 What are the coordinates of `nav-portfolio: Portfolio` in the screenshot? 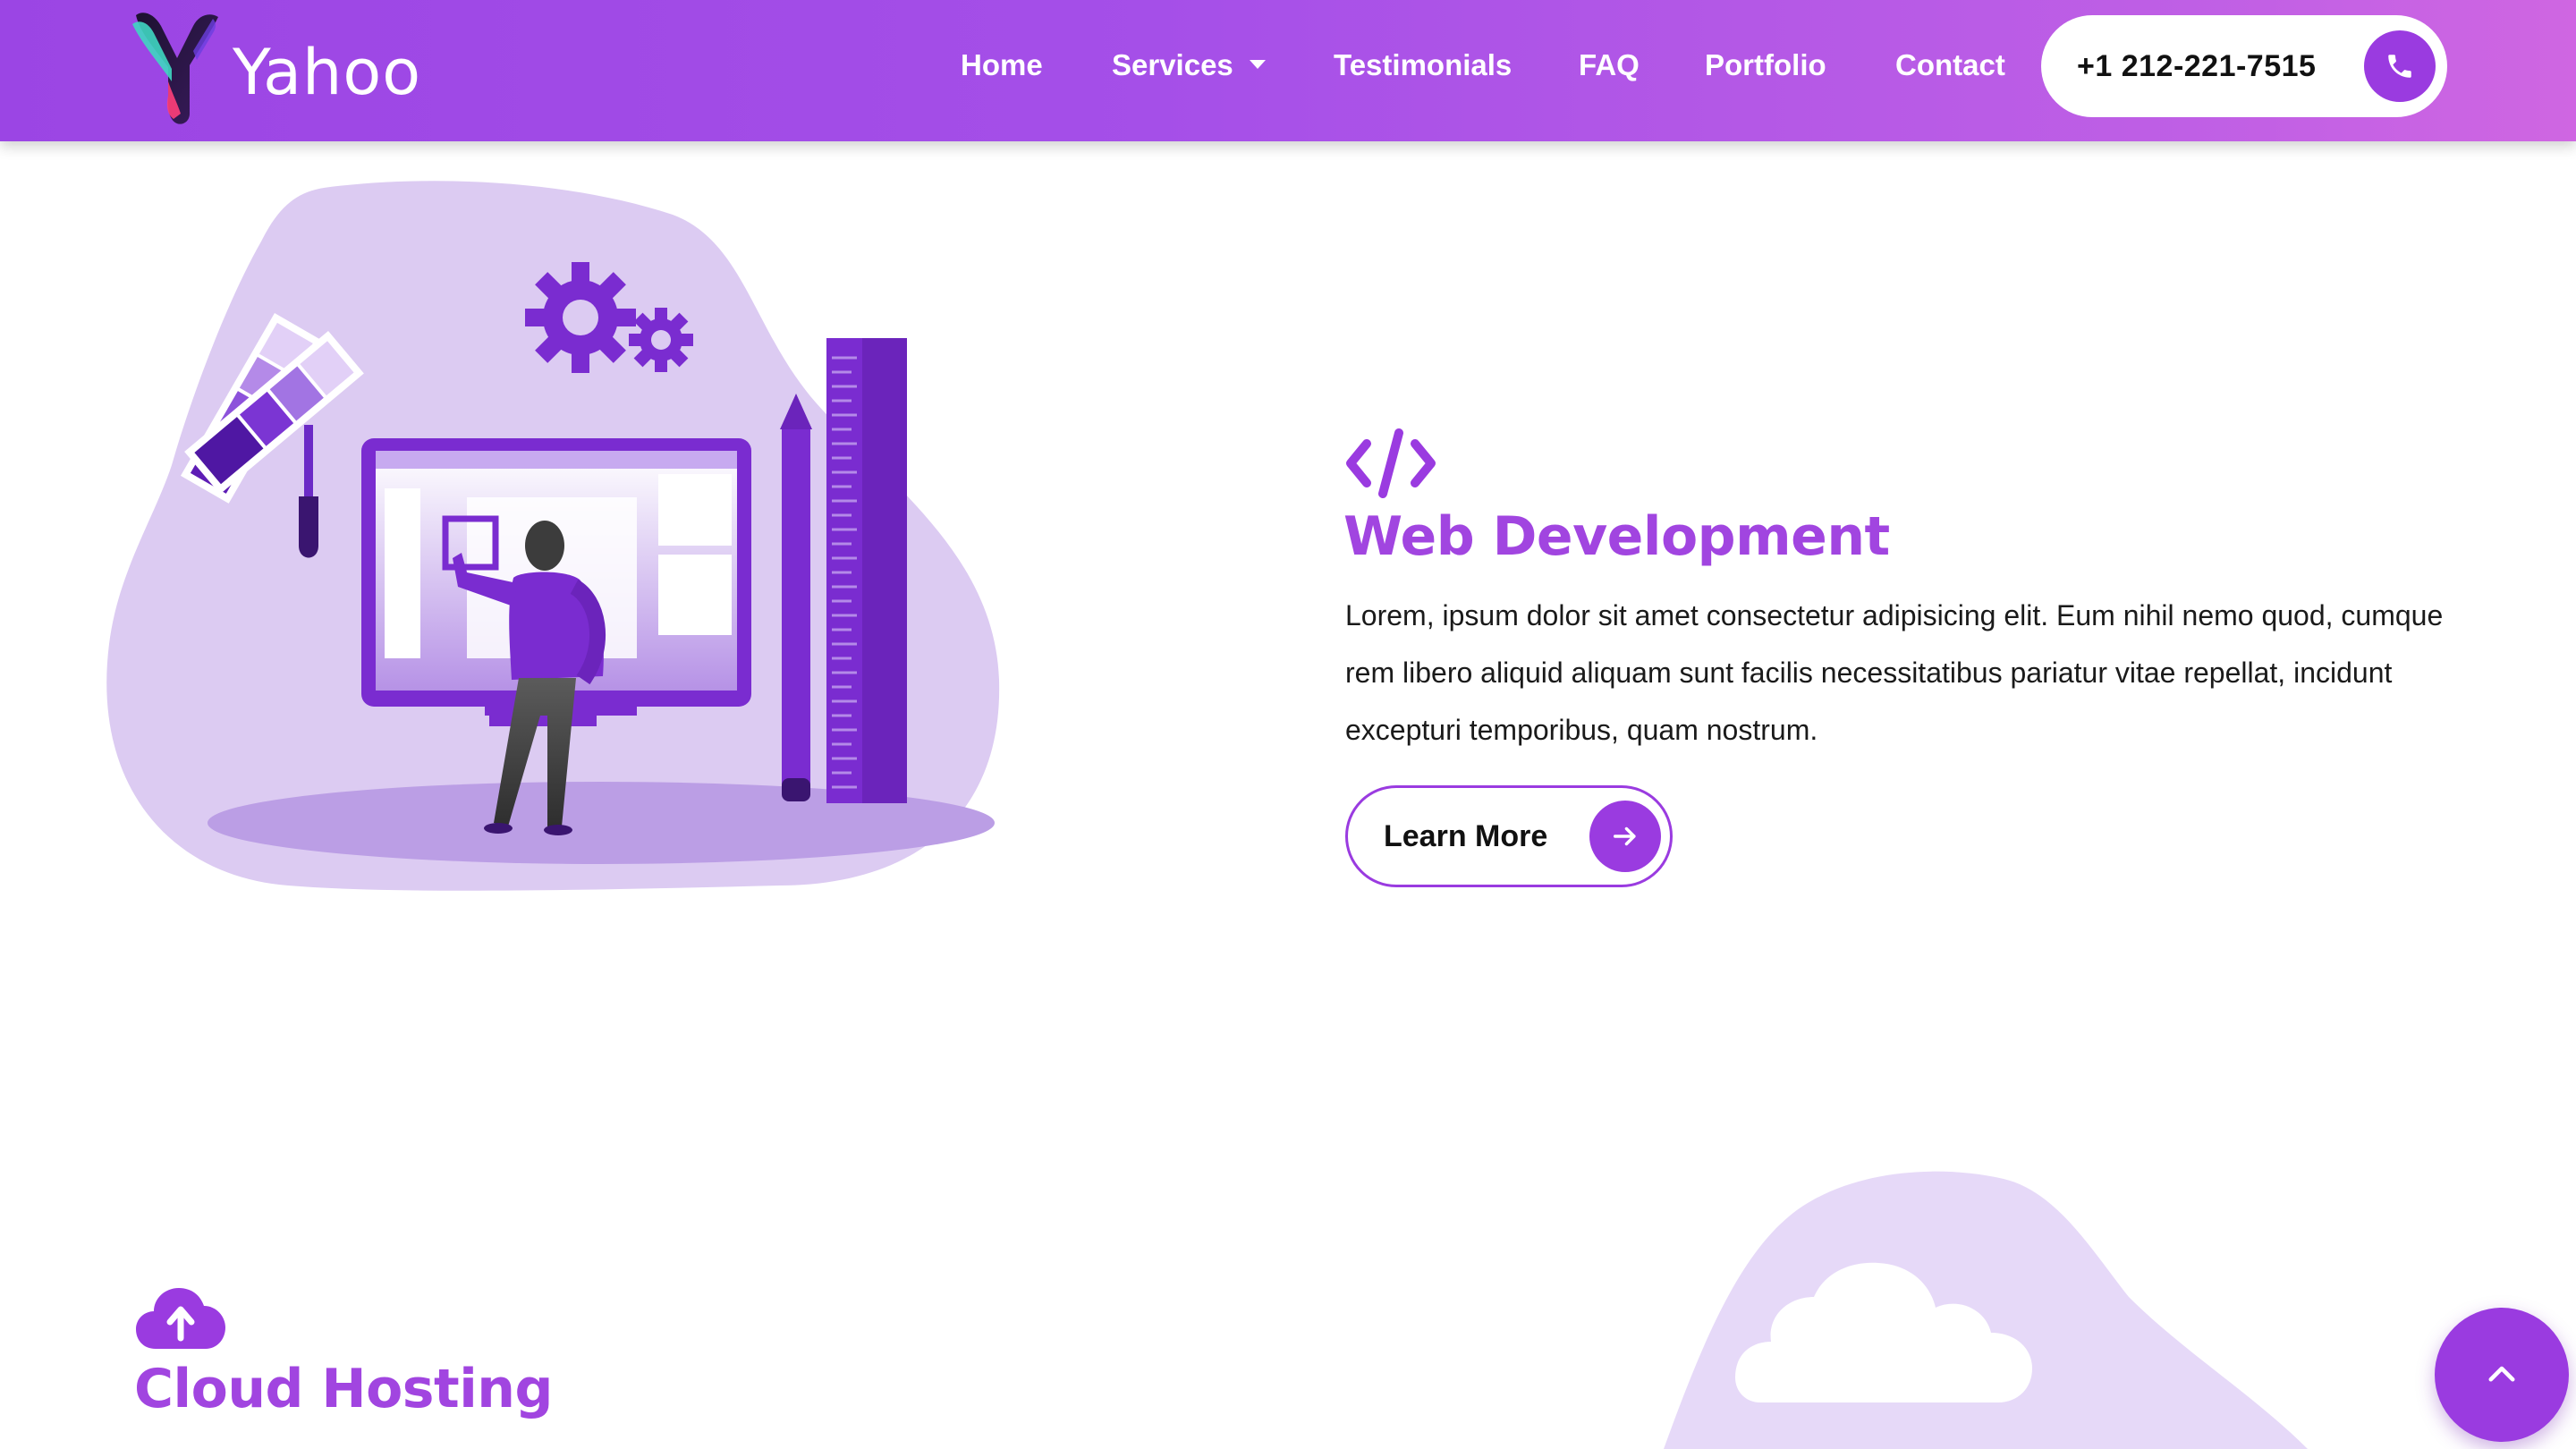 It's located at (1765, 65).